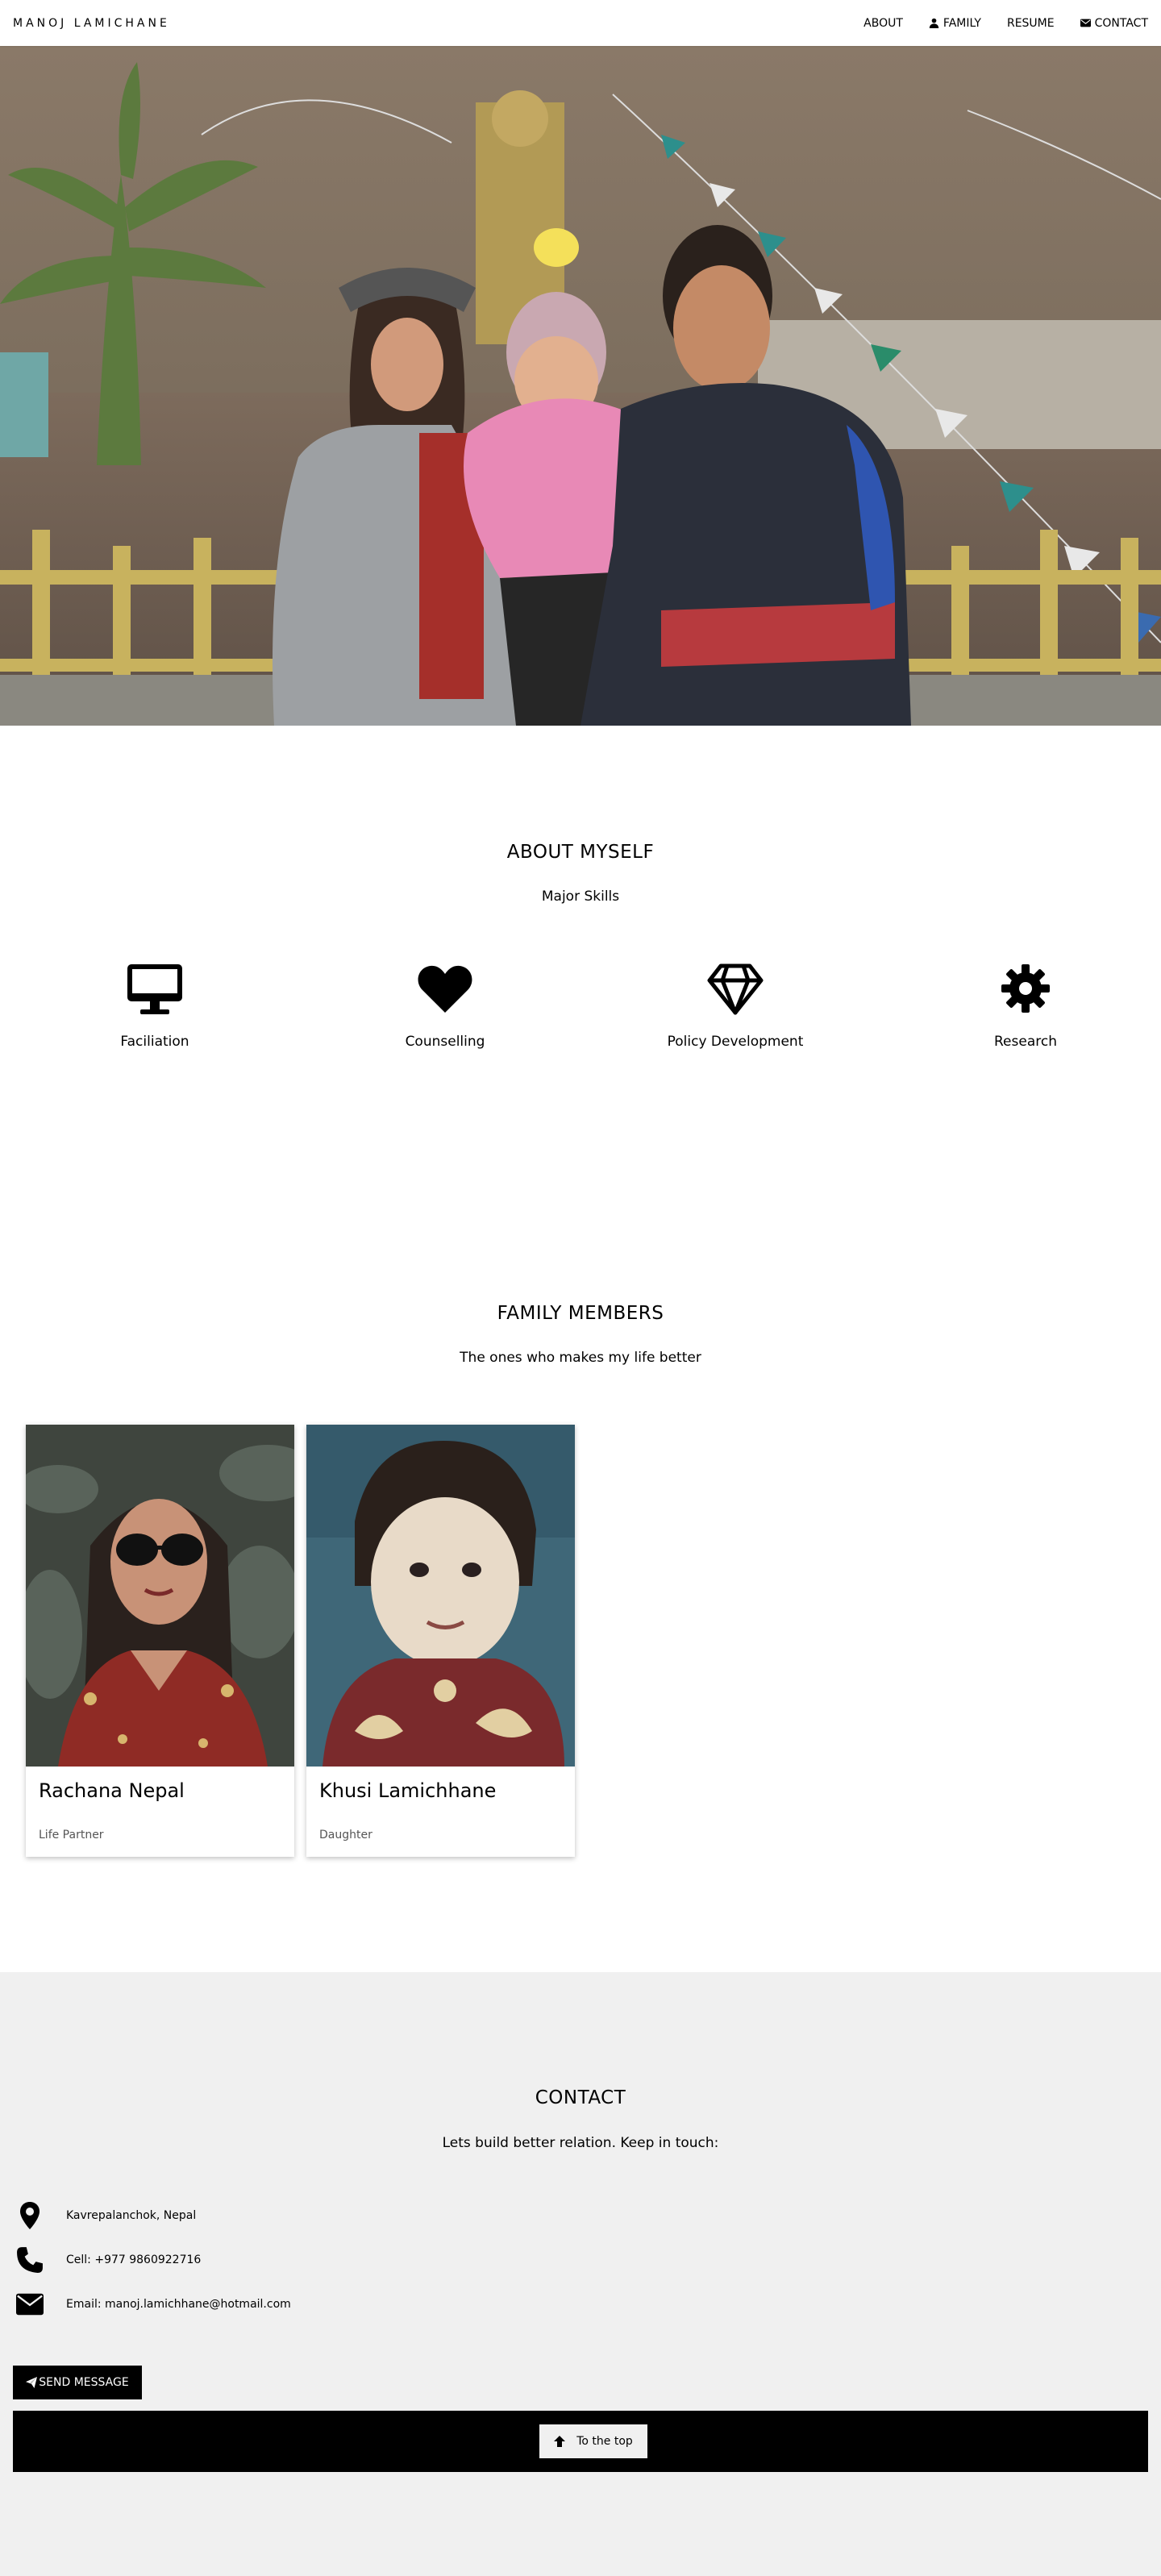 This screenshot has width=1161, height=2576. I want to click on contact-address: Kavrepalanchok, Nepal, so click(131, 2215).